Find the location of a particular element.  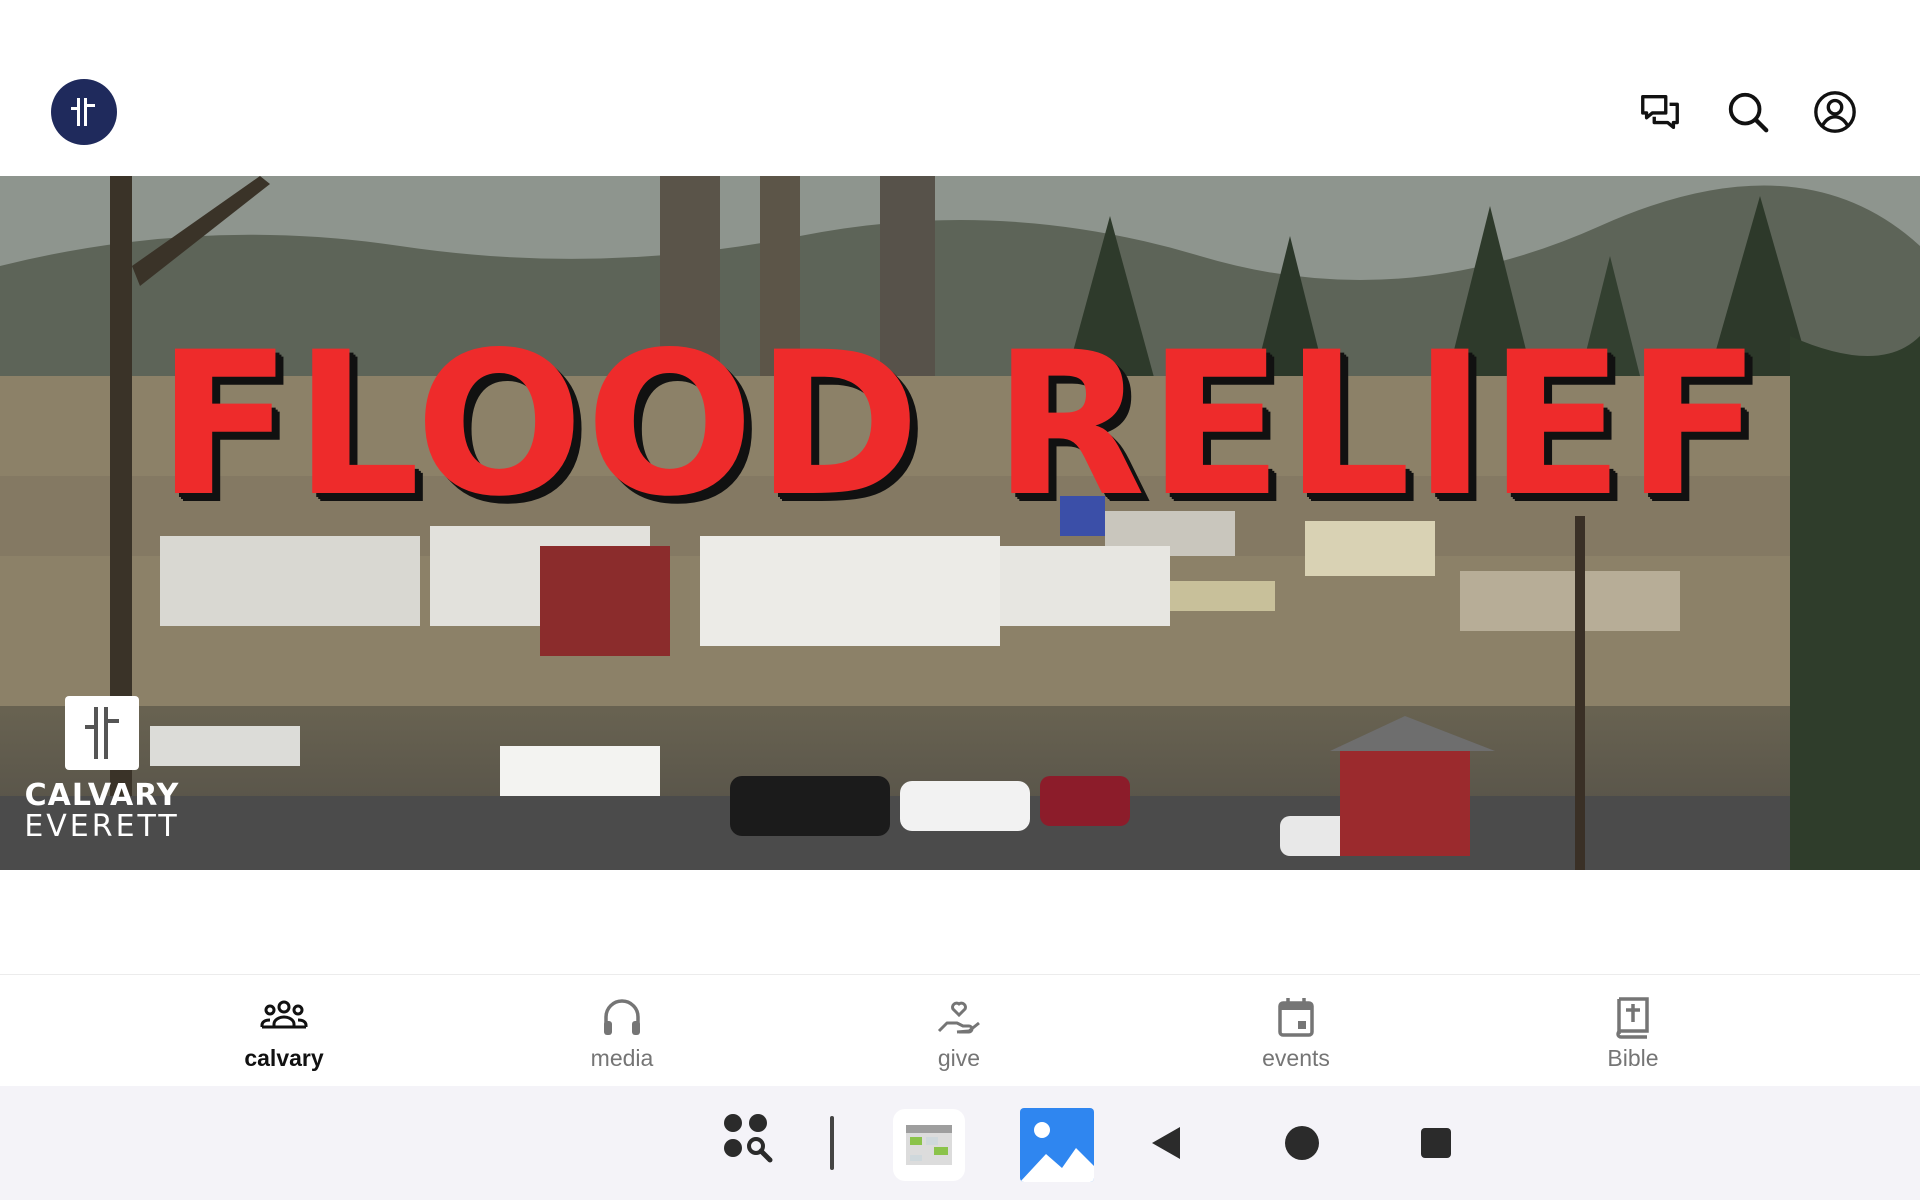

chat-icon is located at coordinates (1660, 112).